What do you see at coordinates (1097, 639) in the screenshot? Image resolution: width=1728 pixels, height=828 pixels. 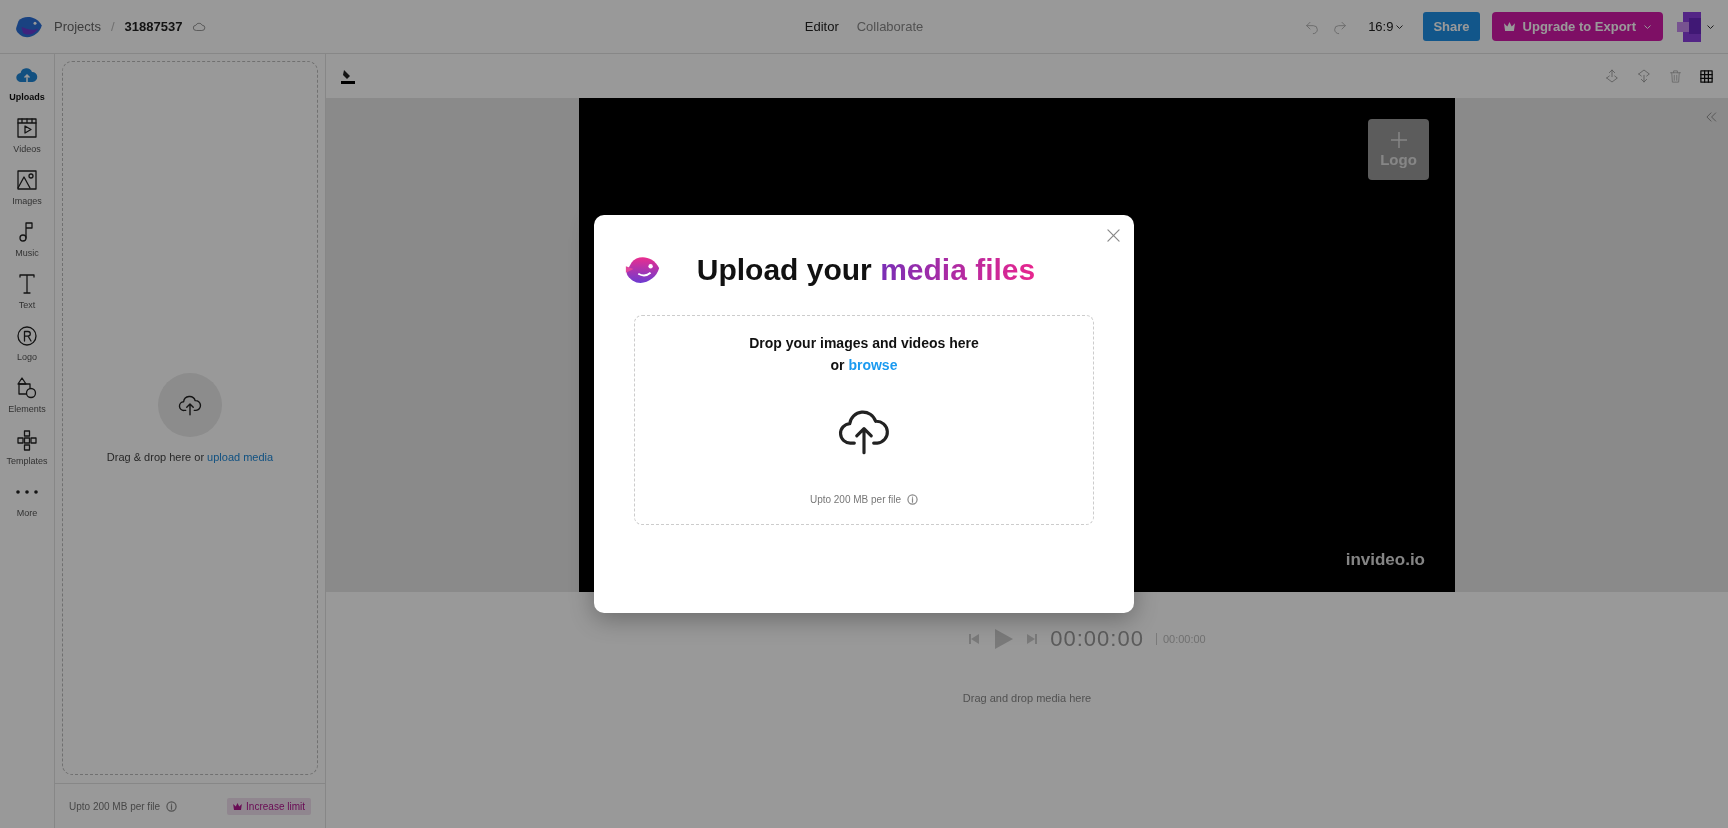 I see `current-time: 00:00:00` at bounding box center [1097, 639].